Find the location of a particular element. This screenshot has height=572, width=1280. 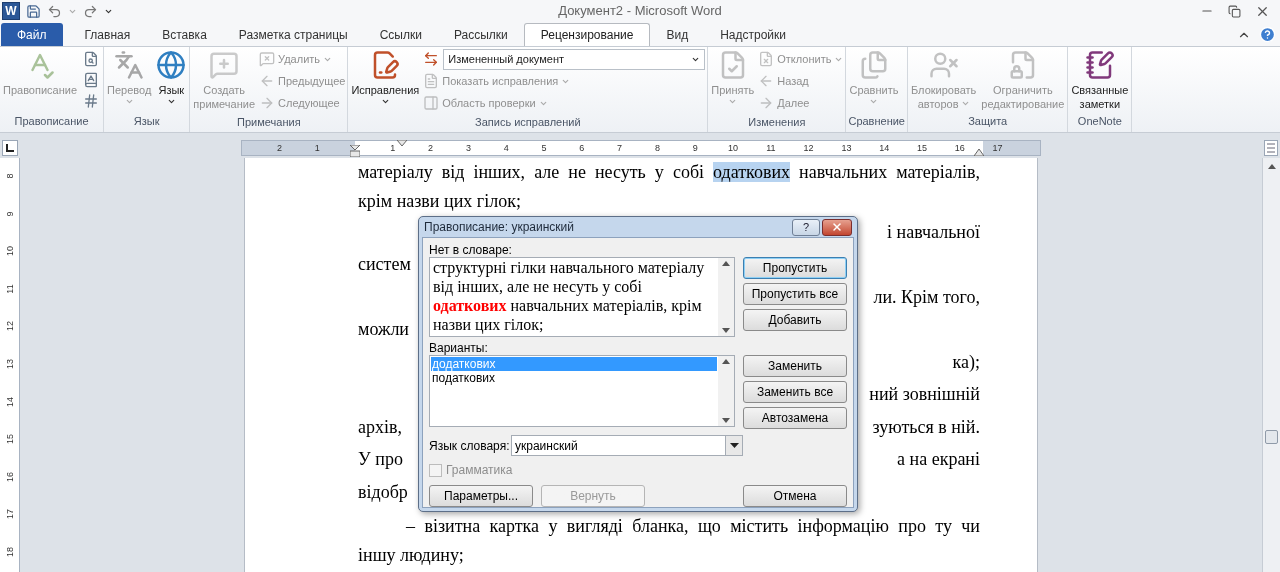

group-label: Язык is located at coordinates (146, 122).